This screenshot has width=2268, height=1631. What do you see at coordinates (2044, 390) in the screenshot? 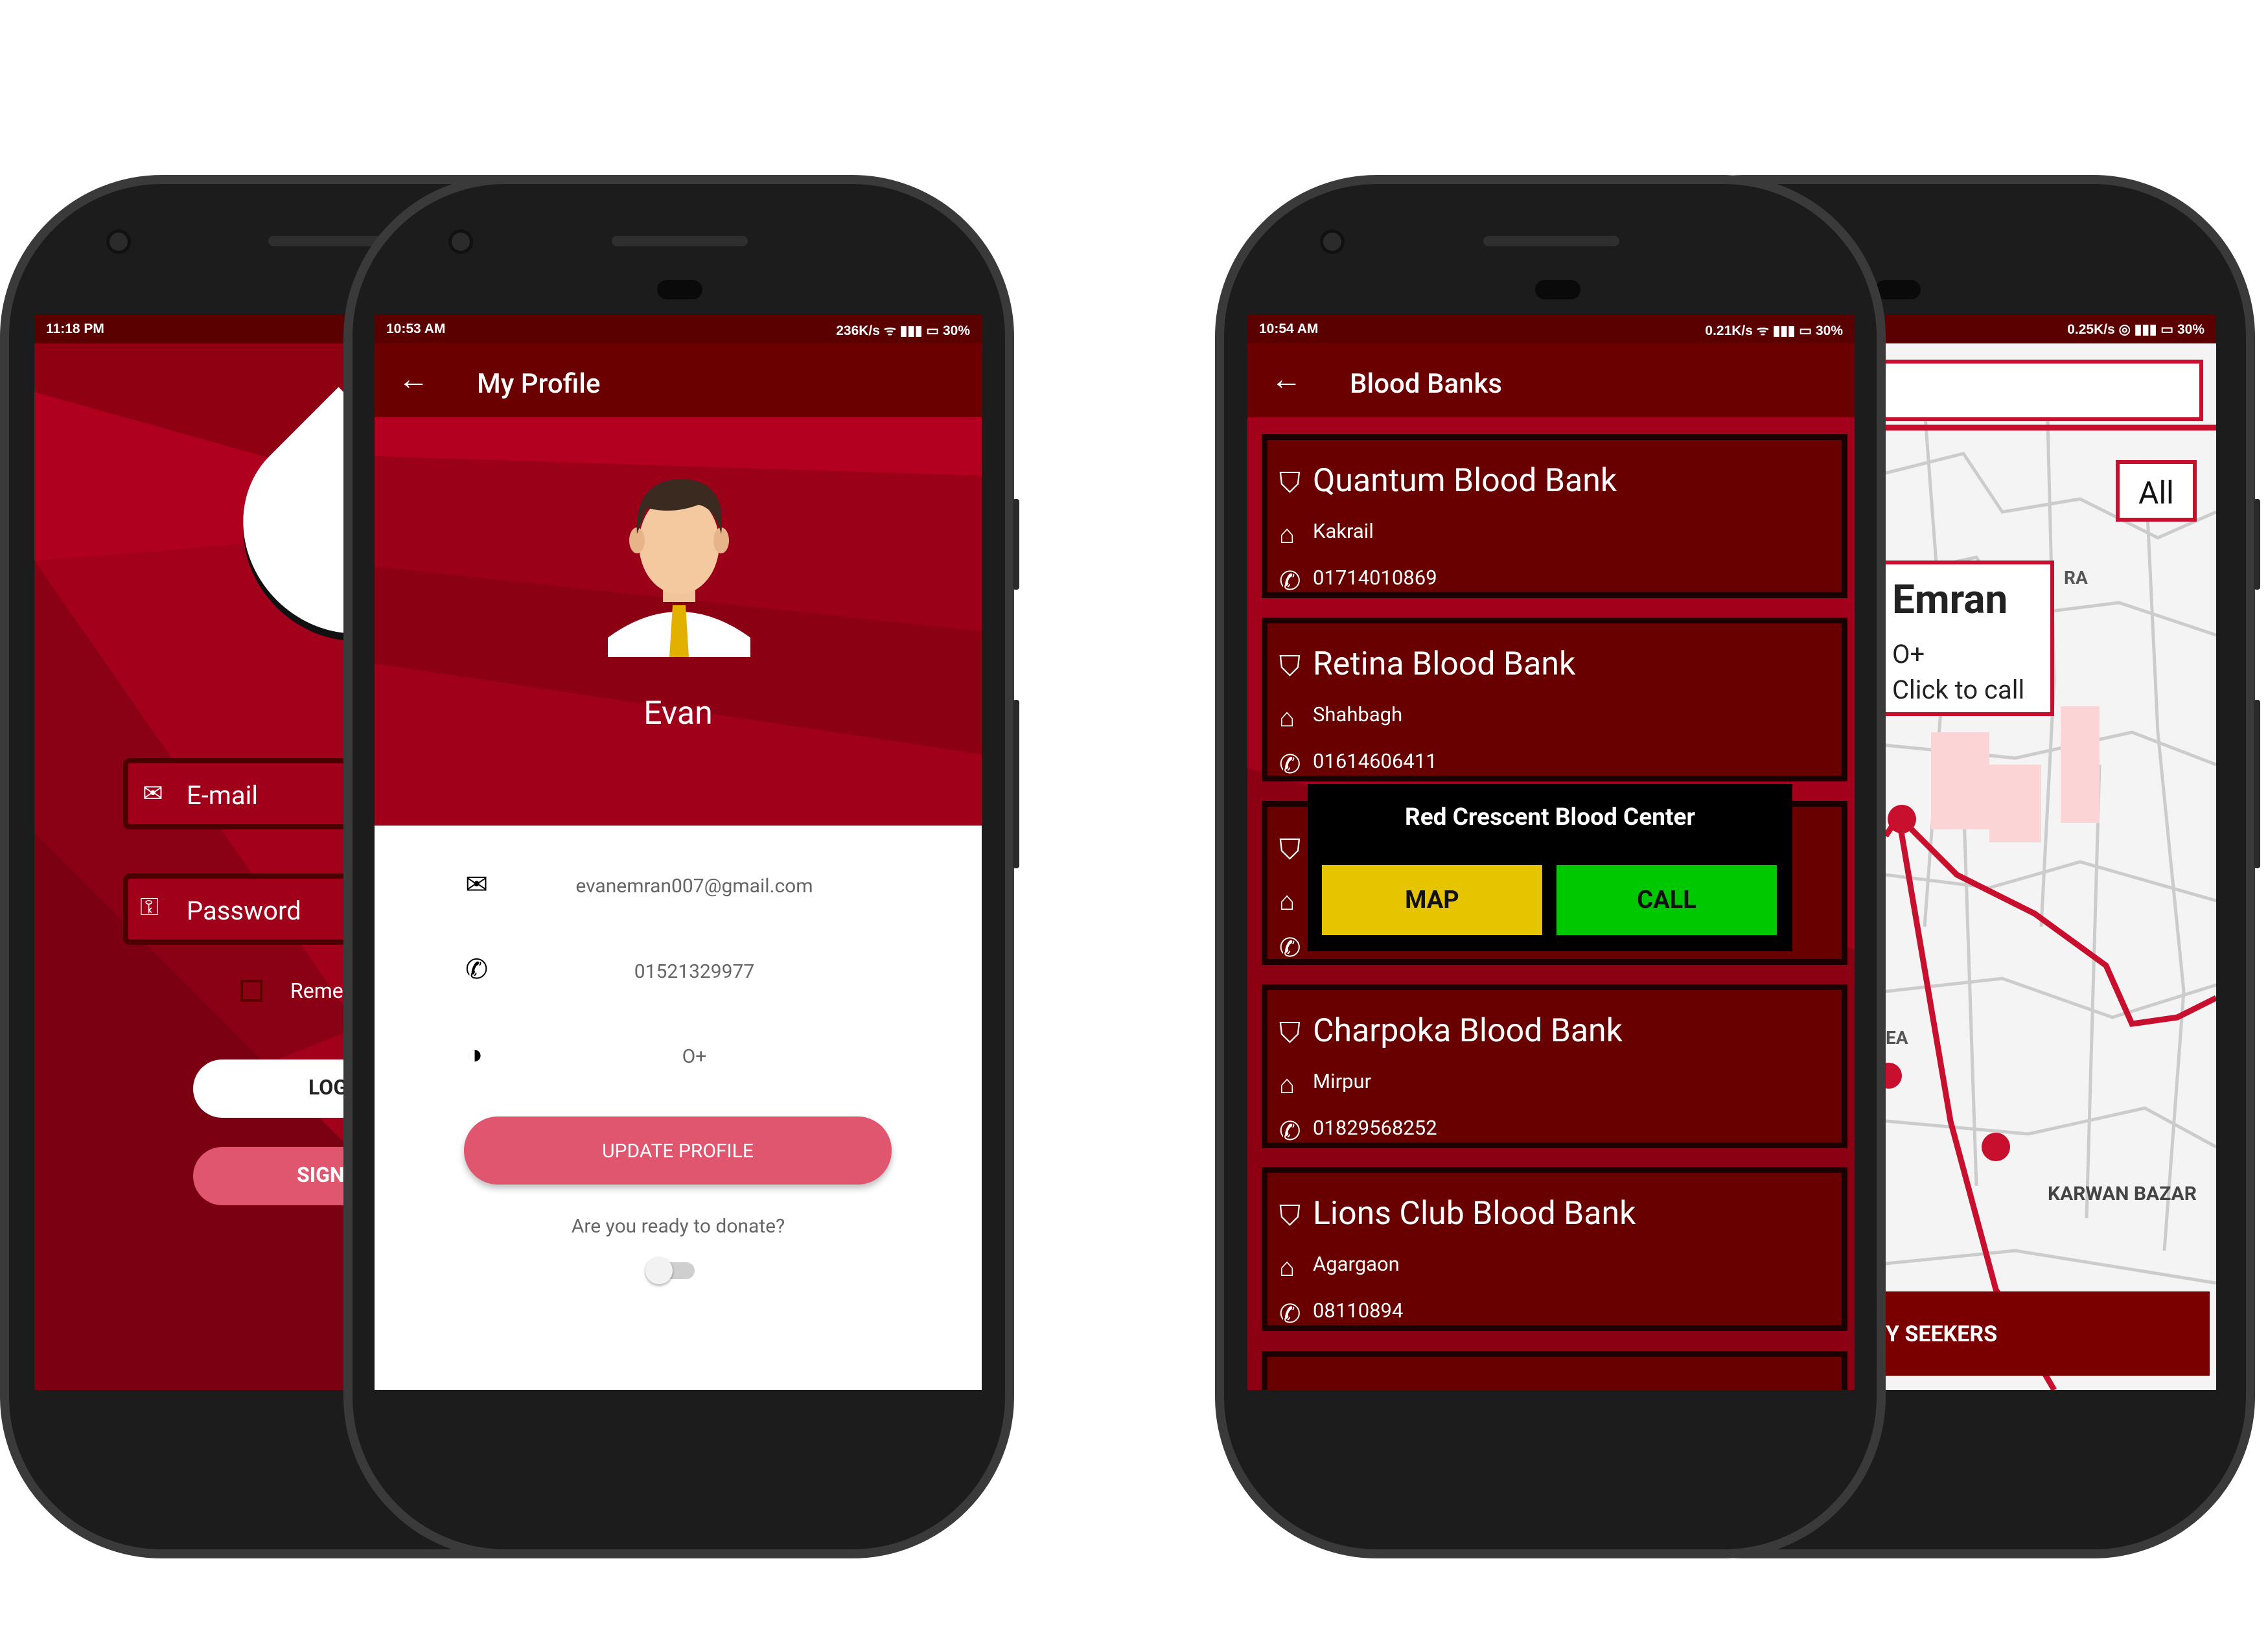
I see `map-search-box` at bounding box center [2044, 390].